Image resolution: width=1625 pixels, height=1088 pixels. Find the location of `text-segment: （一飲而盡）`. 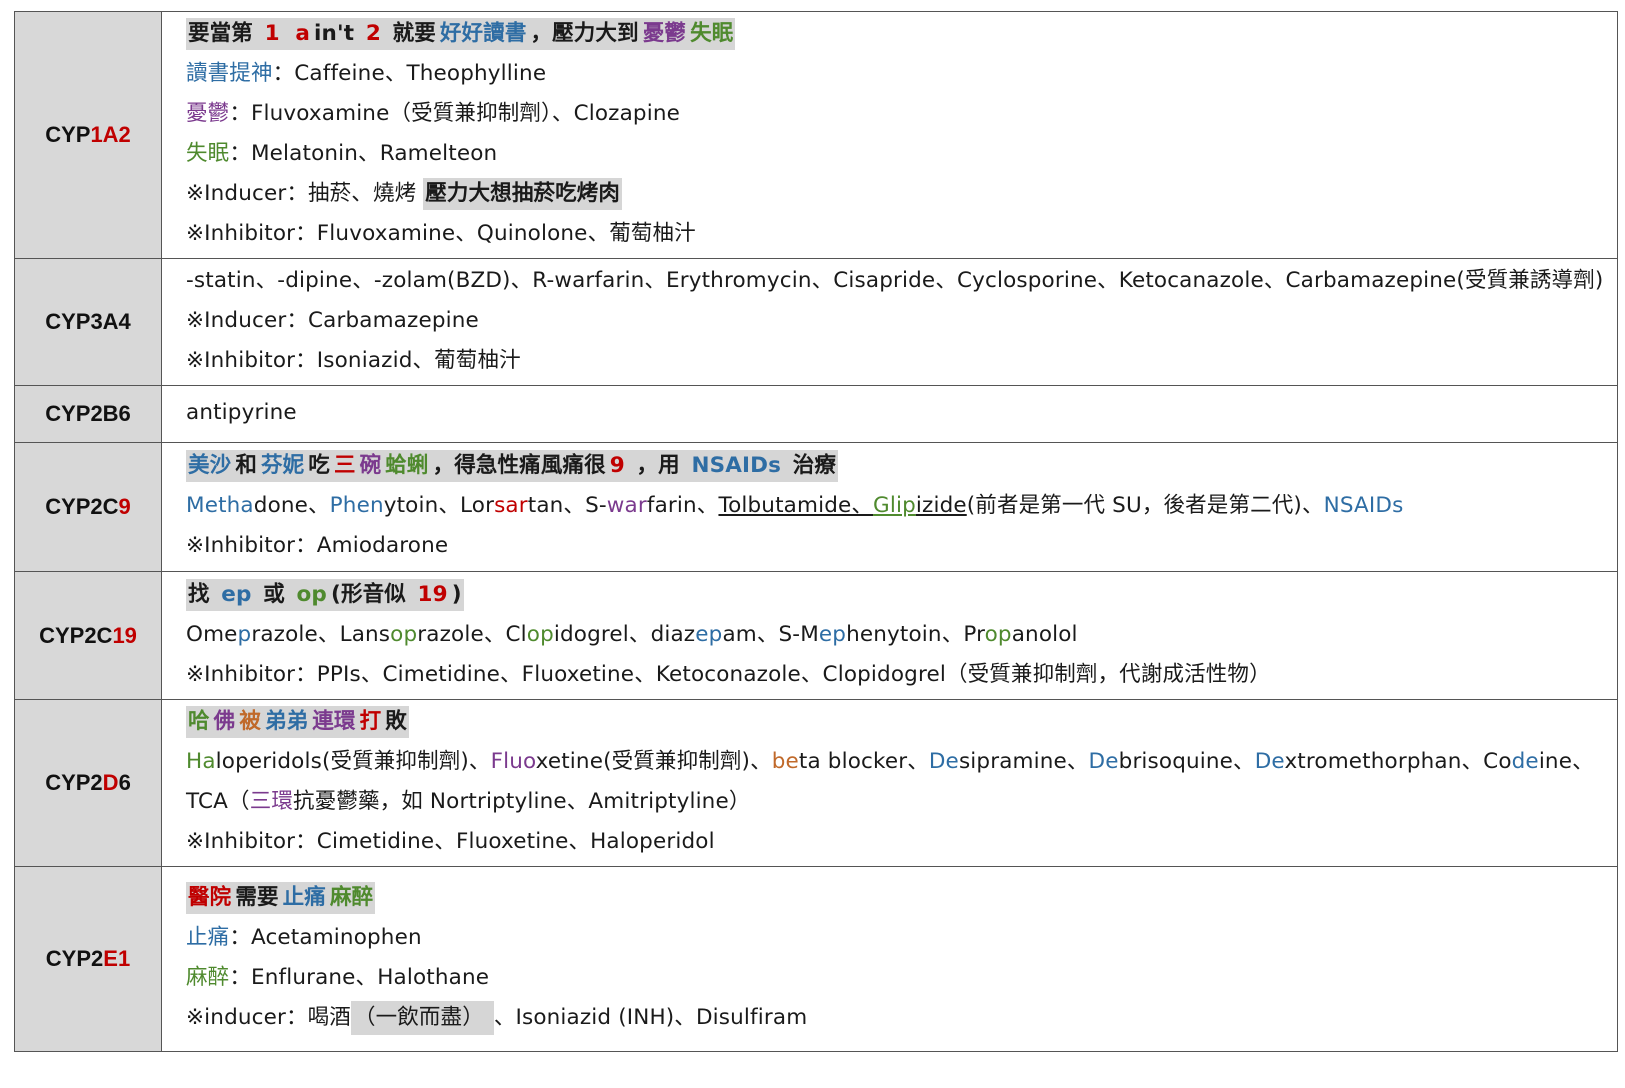

text-segment: （一飲而盡） is located at coordinates (422, 1018).